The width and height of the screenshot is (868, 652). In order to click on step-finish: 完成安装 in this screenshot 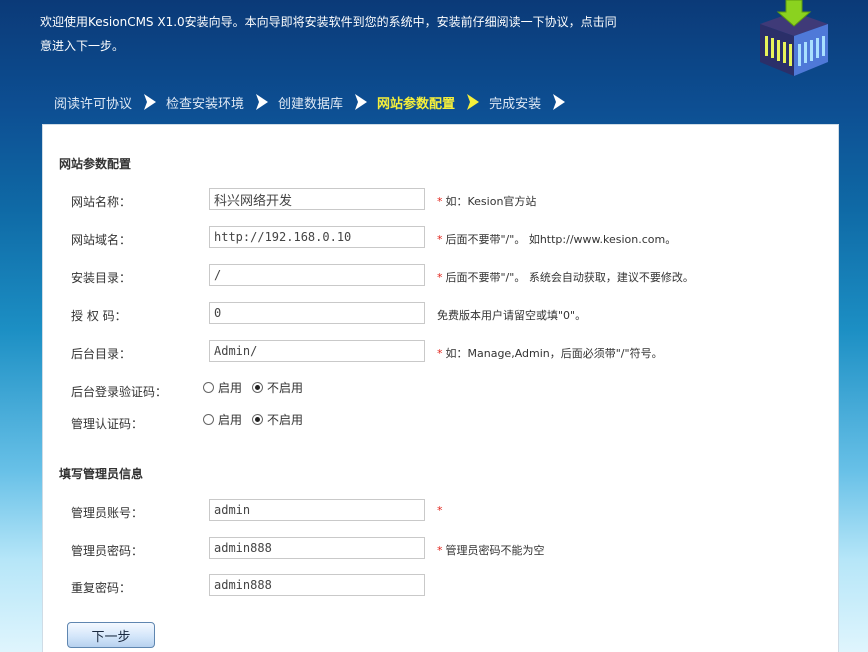, I will do `click(530, 102)`.